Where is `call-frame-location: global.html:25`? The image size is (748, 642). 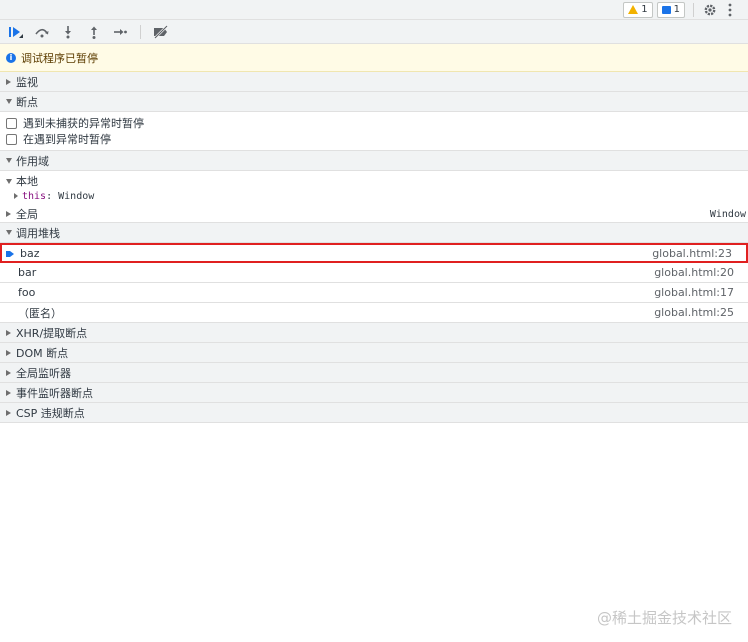
call-frame-location: global.html:25 is located at coordinates (701, 312).